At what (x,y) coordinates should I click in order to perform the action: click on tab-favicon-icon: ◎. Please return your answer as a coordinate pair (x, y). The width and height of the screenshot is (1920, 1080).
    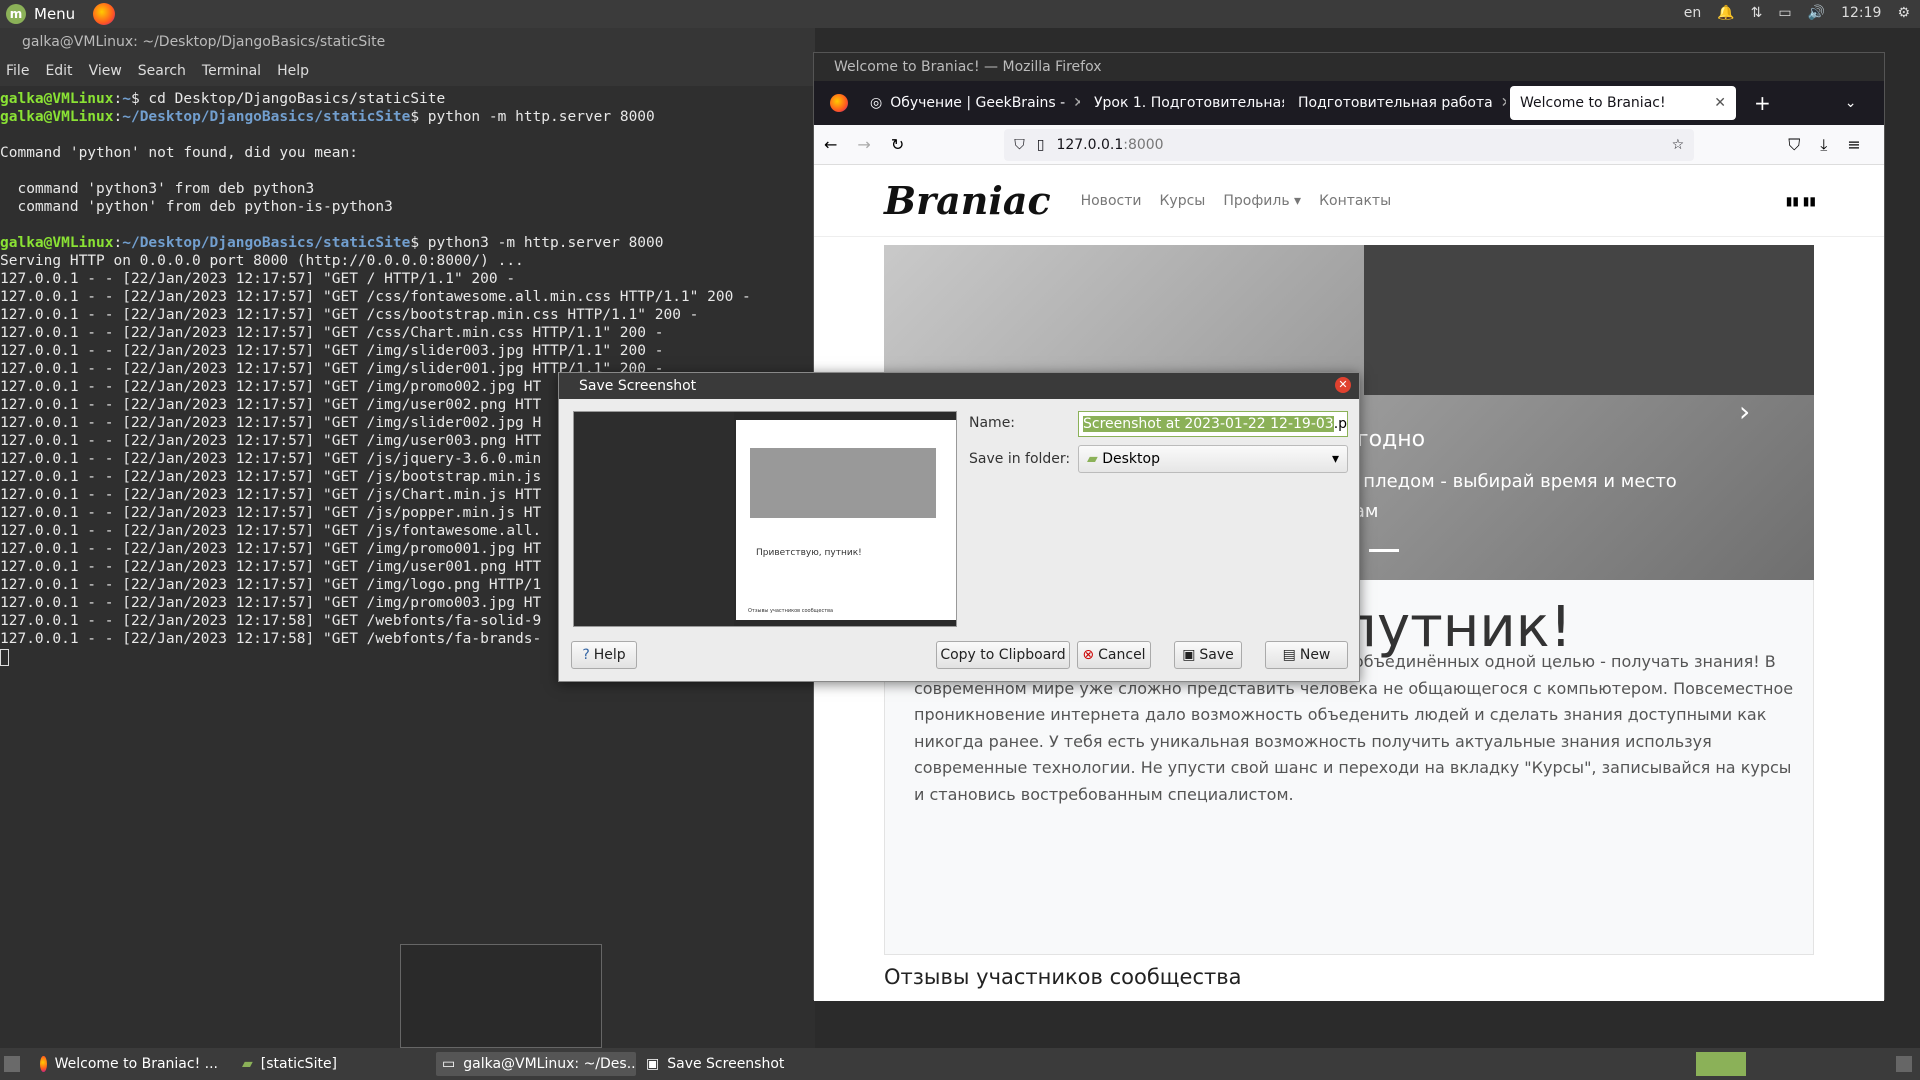
    Looking at the image, I should click on (876, 103).